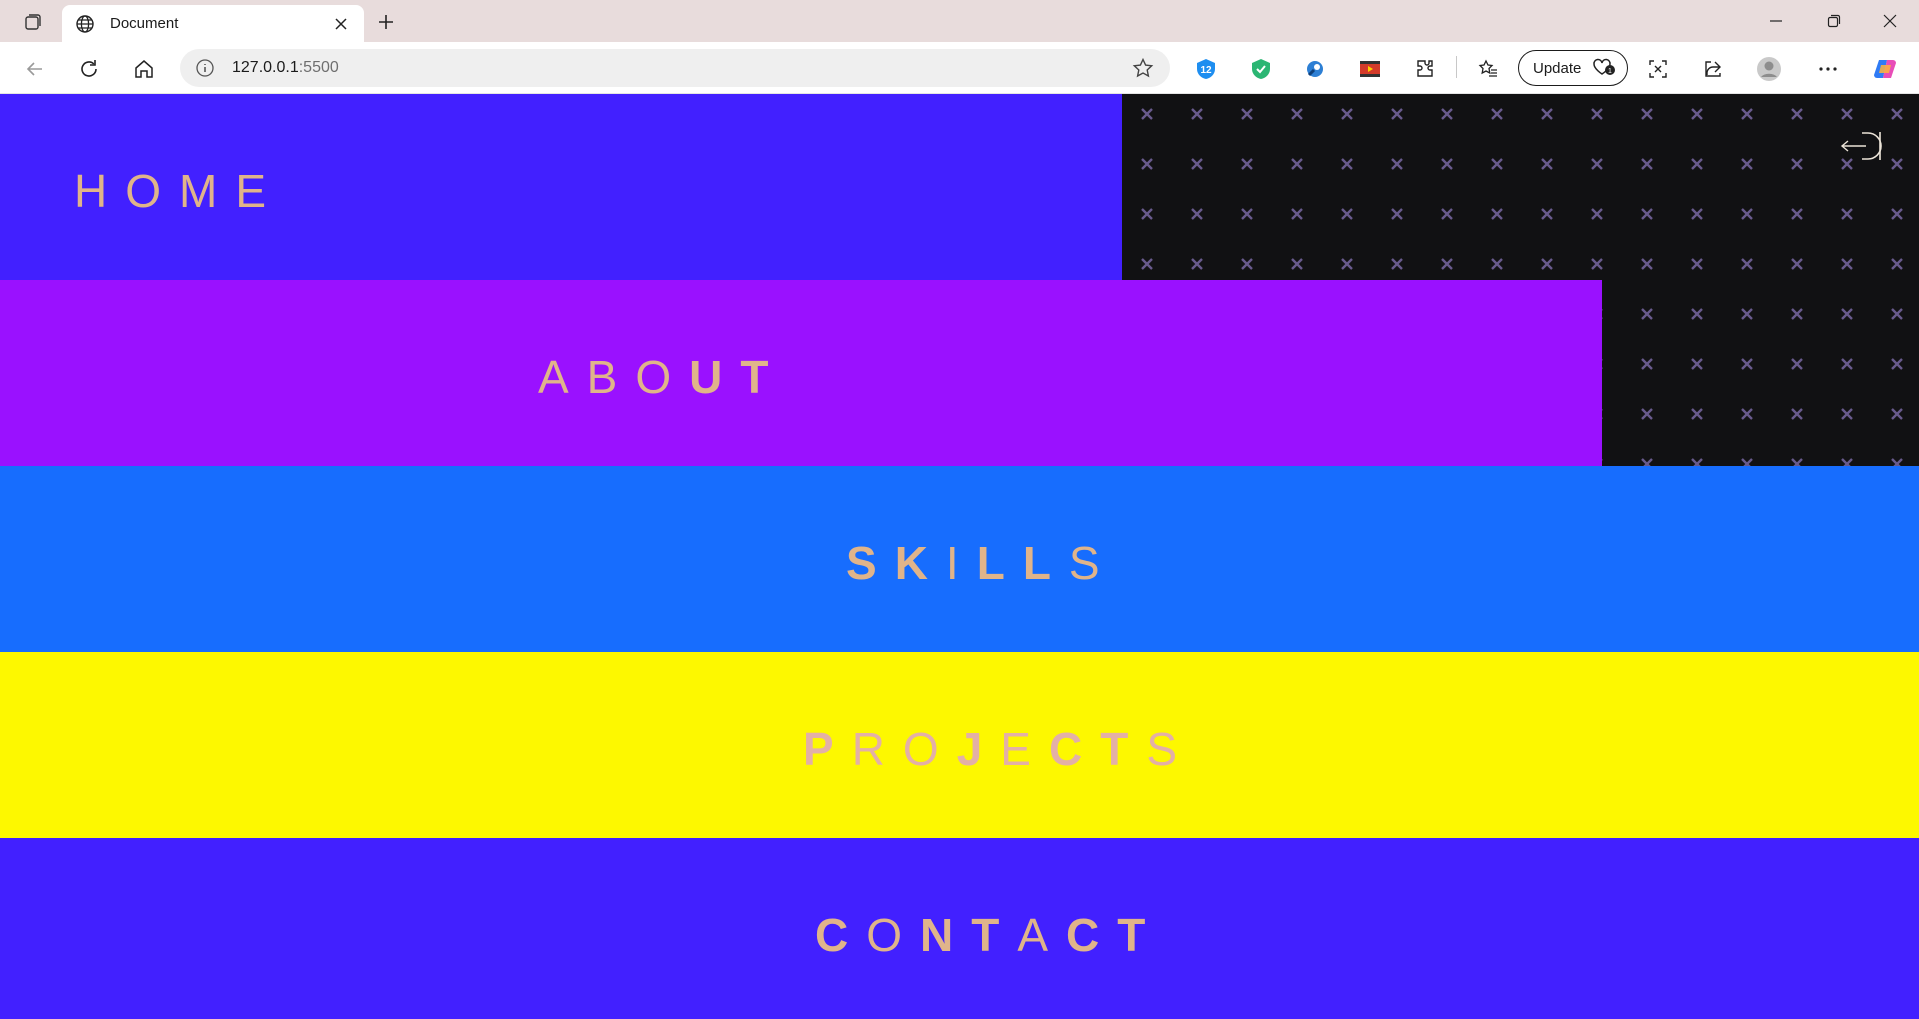  I want to click on nav-projects-letter: J, so click(978, 749).